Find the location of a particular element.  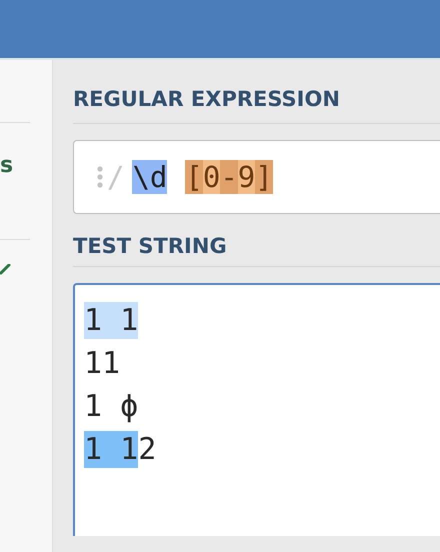

test-text: 1 ϕ is located at coordinates (111, 407).